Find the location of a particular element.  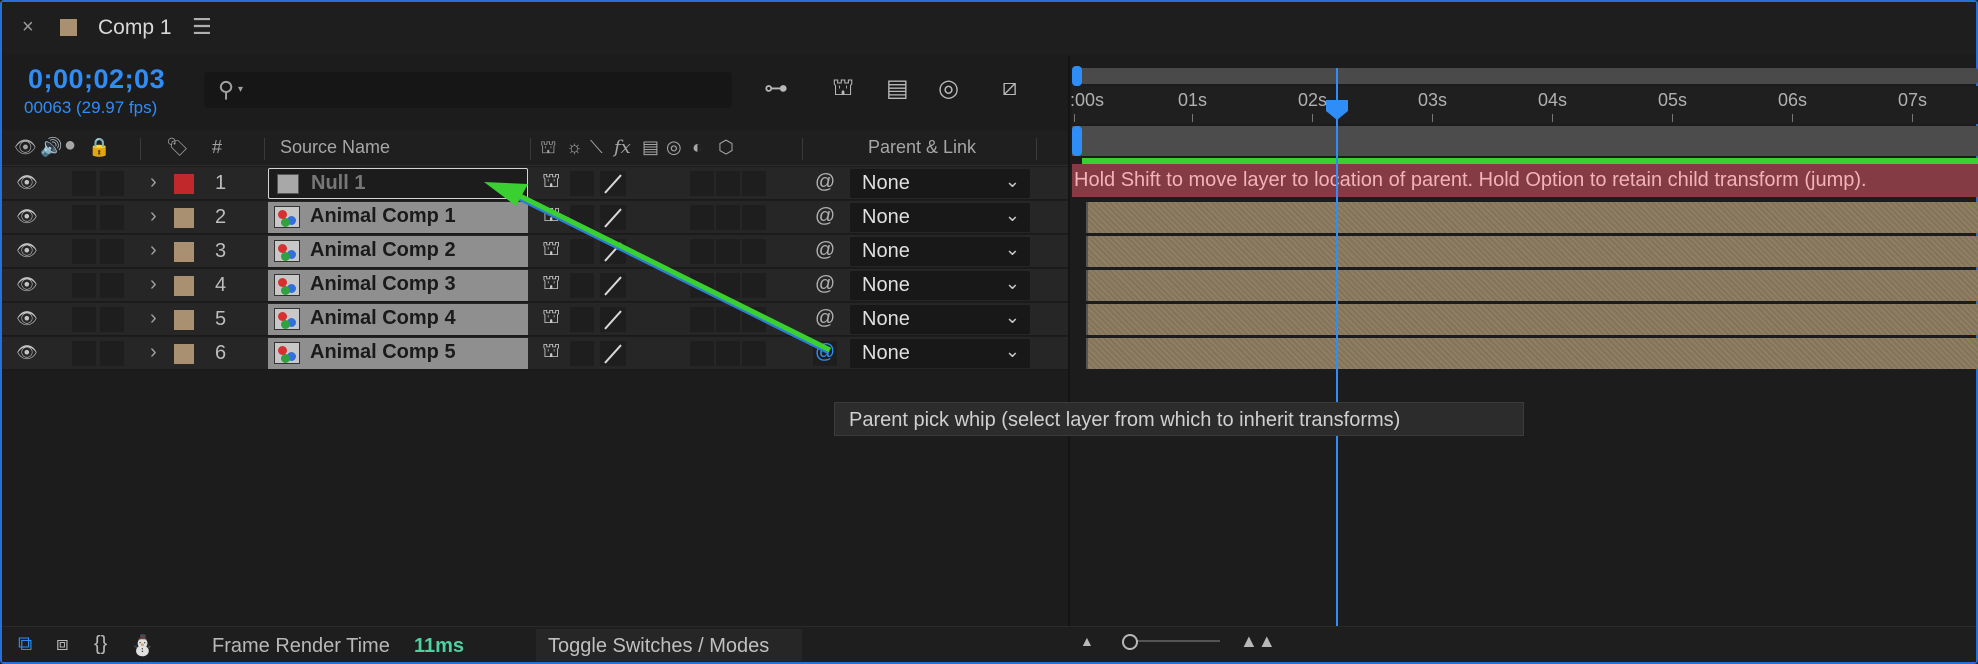

render-time-icon: ⛄ is located at coordinates (142, 645).